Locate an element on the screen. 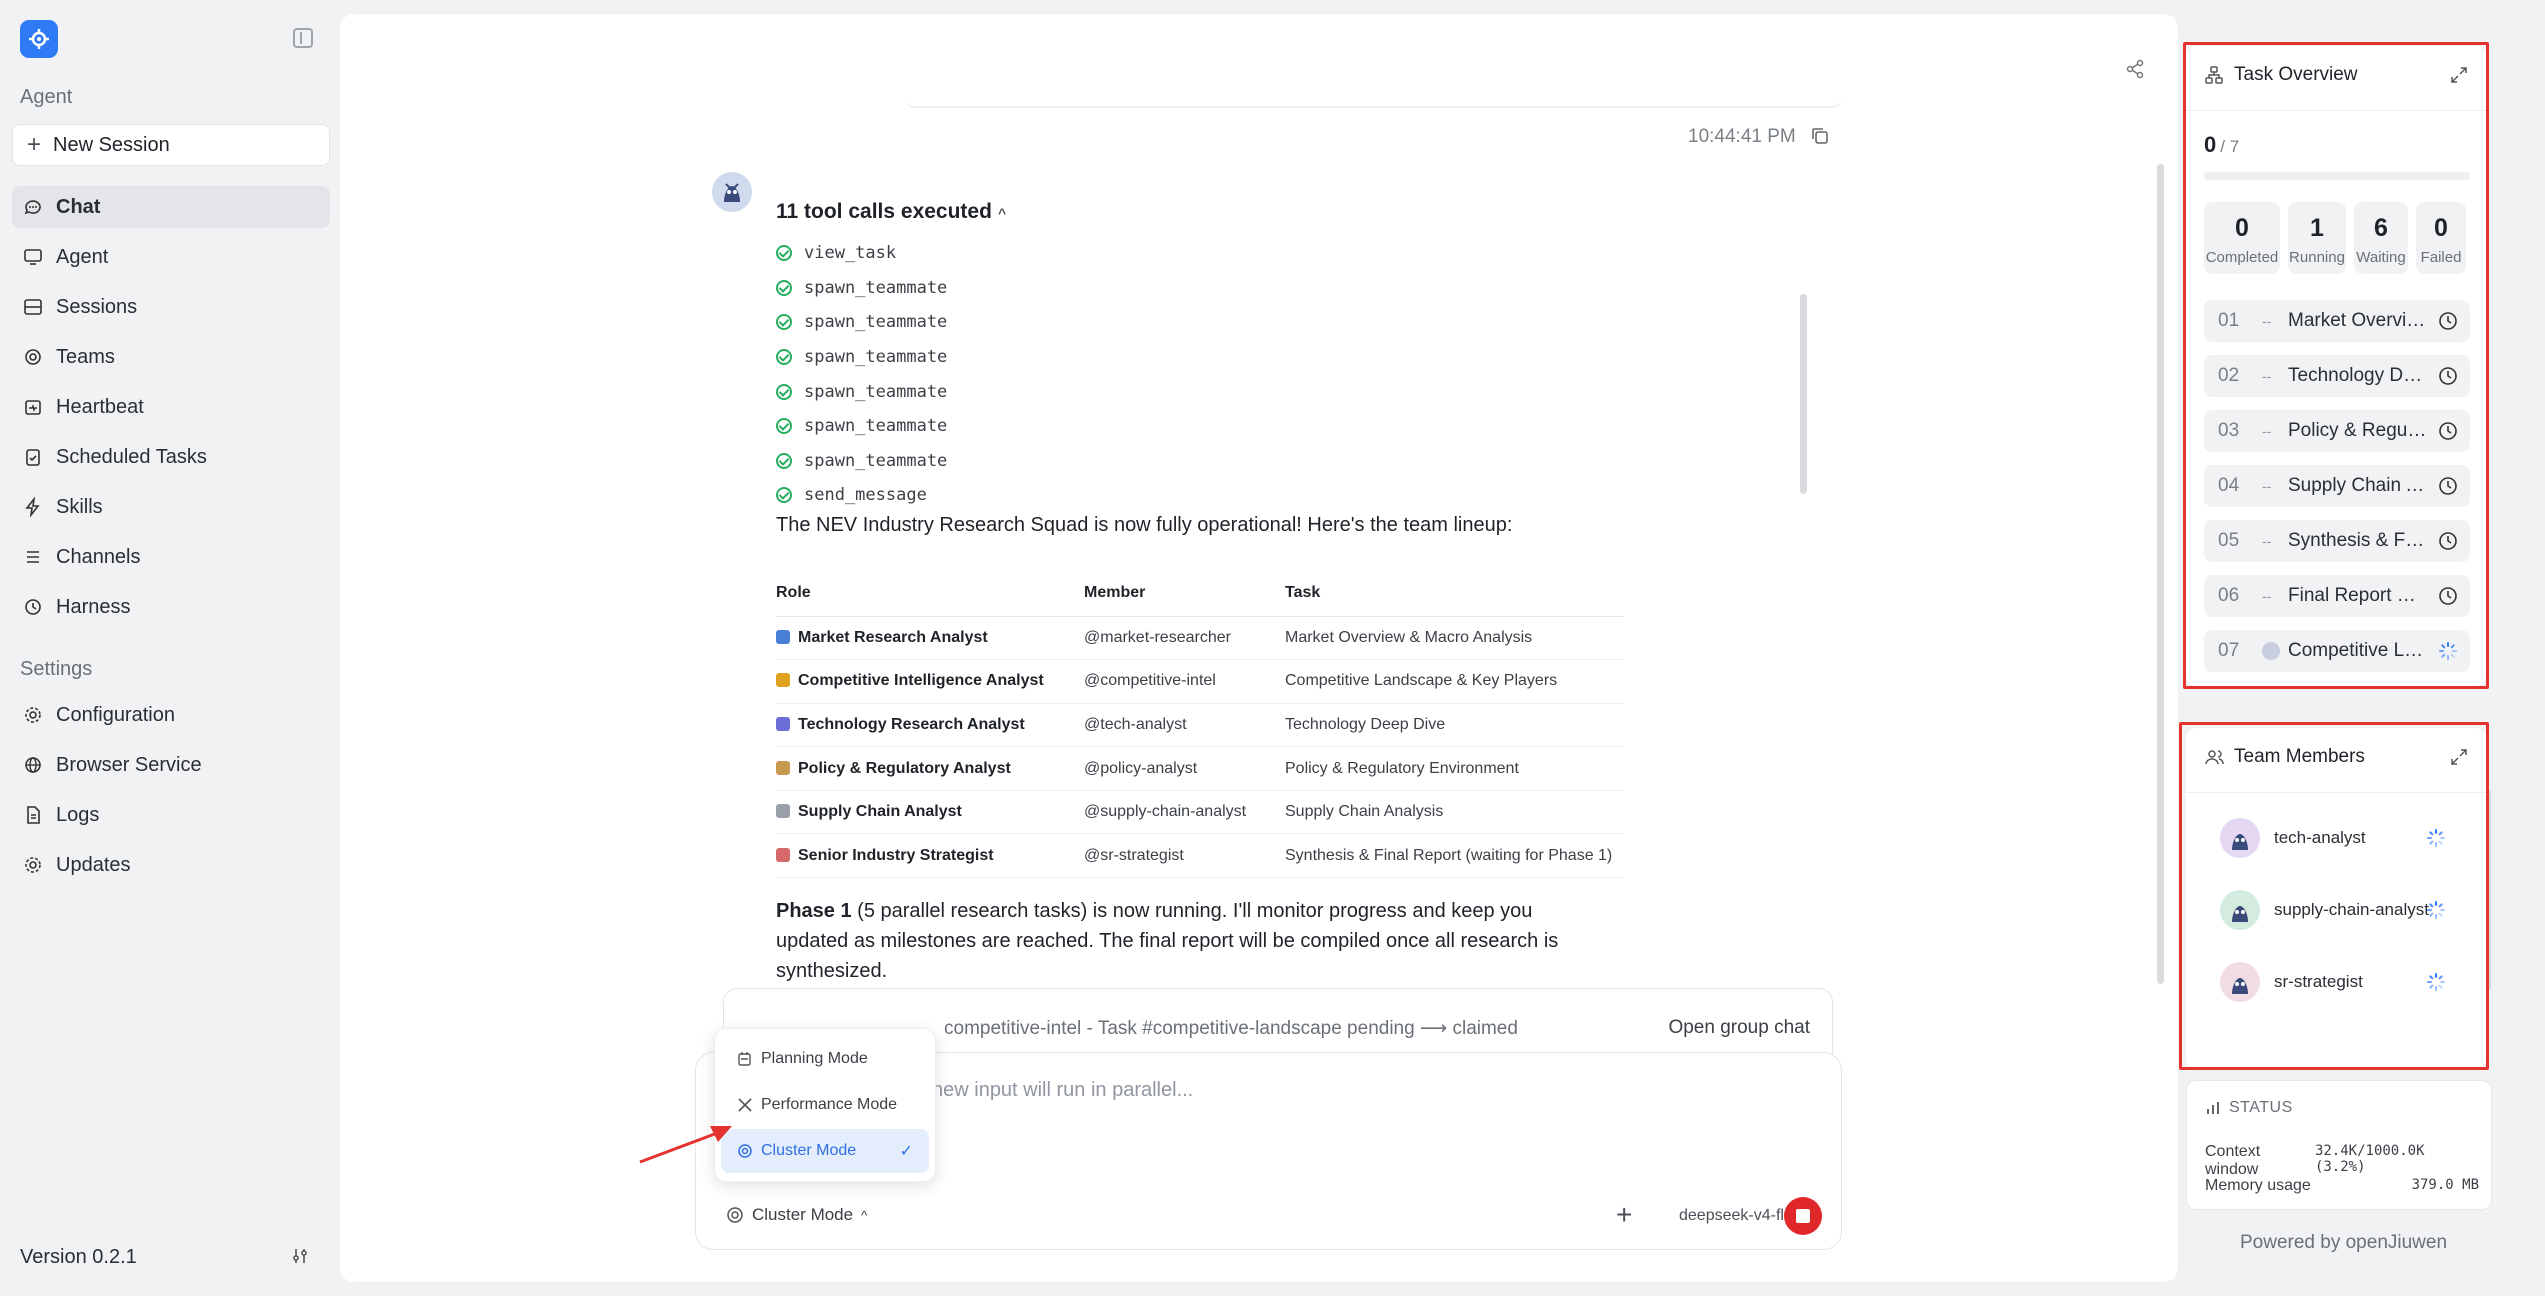  task-stats: 0 Completed 1 Running 6 Waiting 0 Failed is located at coordinates (2335, 238).